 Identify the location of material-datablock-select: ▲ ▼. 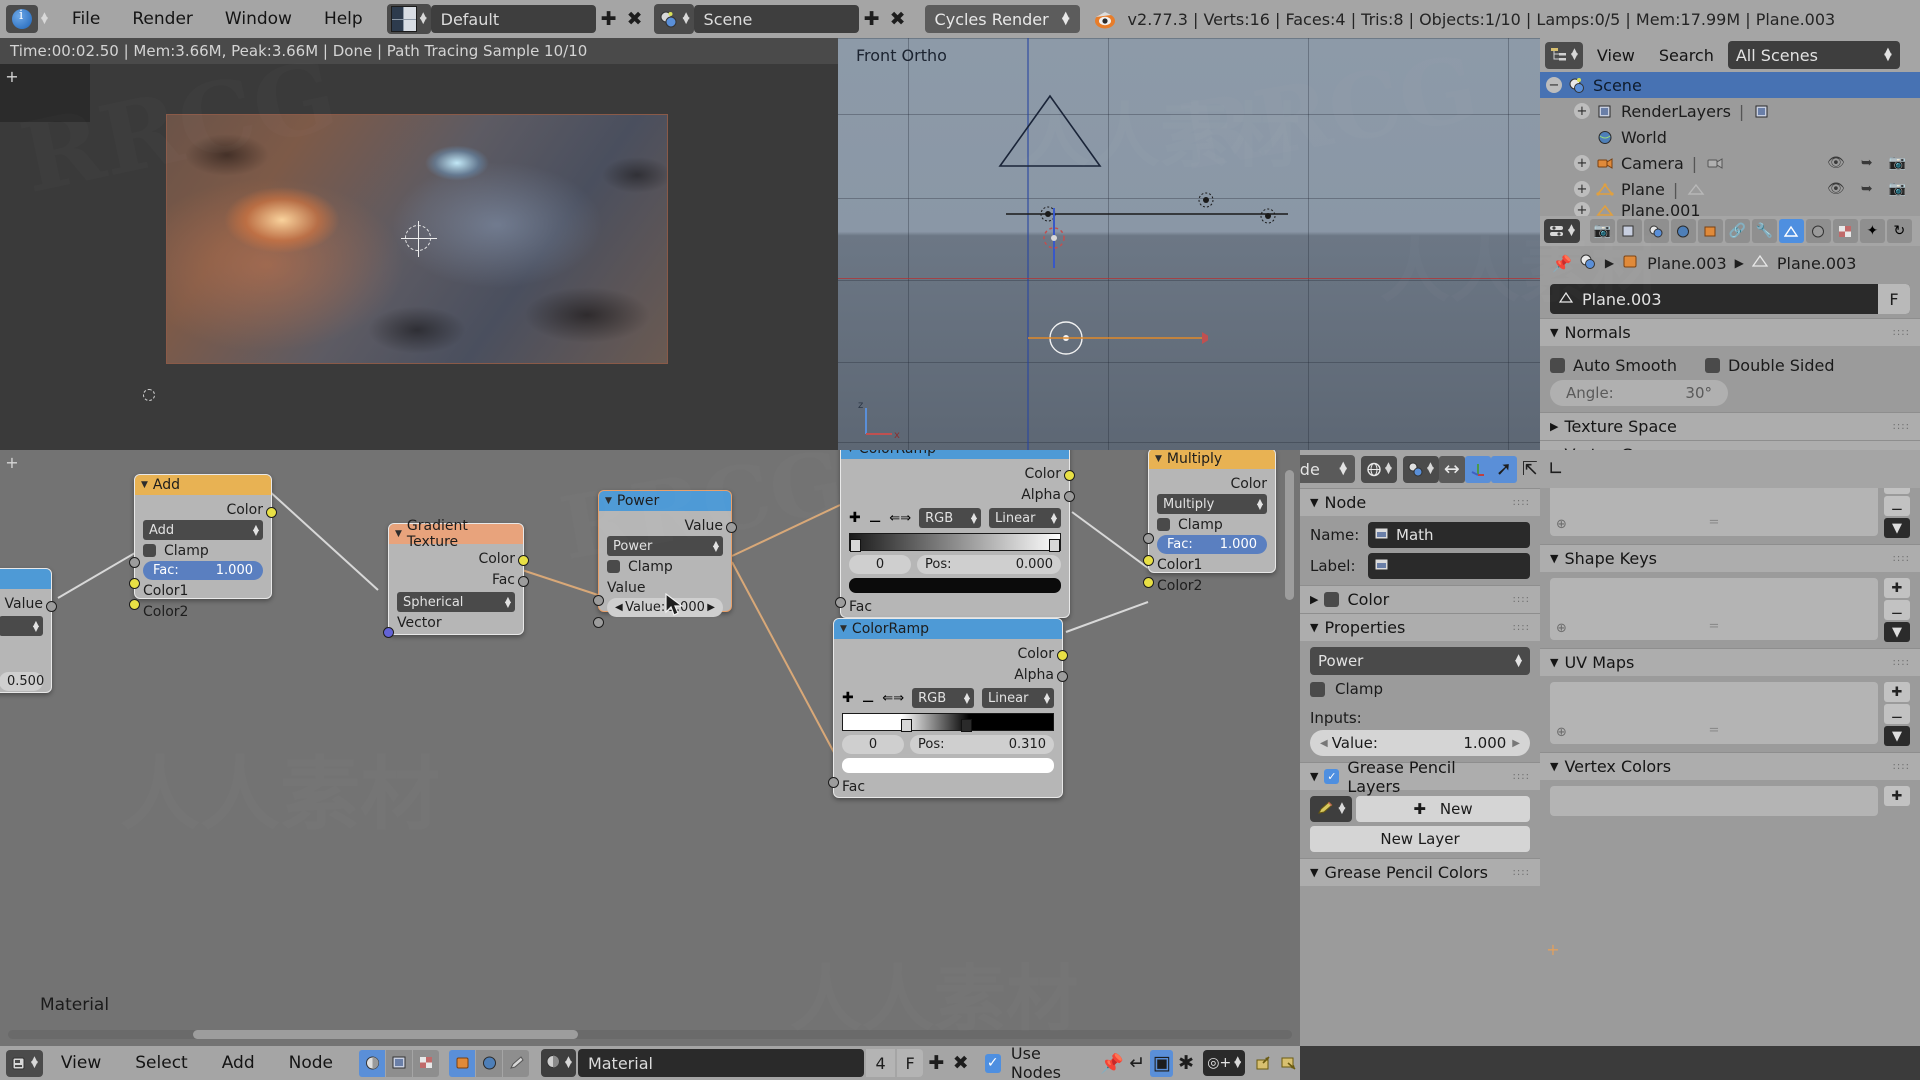
(558, 1063).